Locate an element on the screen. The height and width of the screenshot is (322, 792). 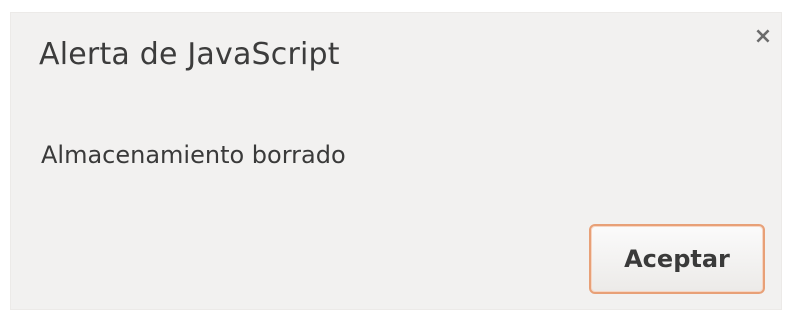
alert-message: Almacenamiento borrado is located at coordinates (193, 155).